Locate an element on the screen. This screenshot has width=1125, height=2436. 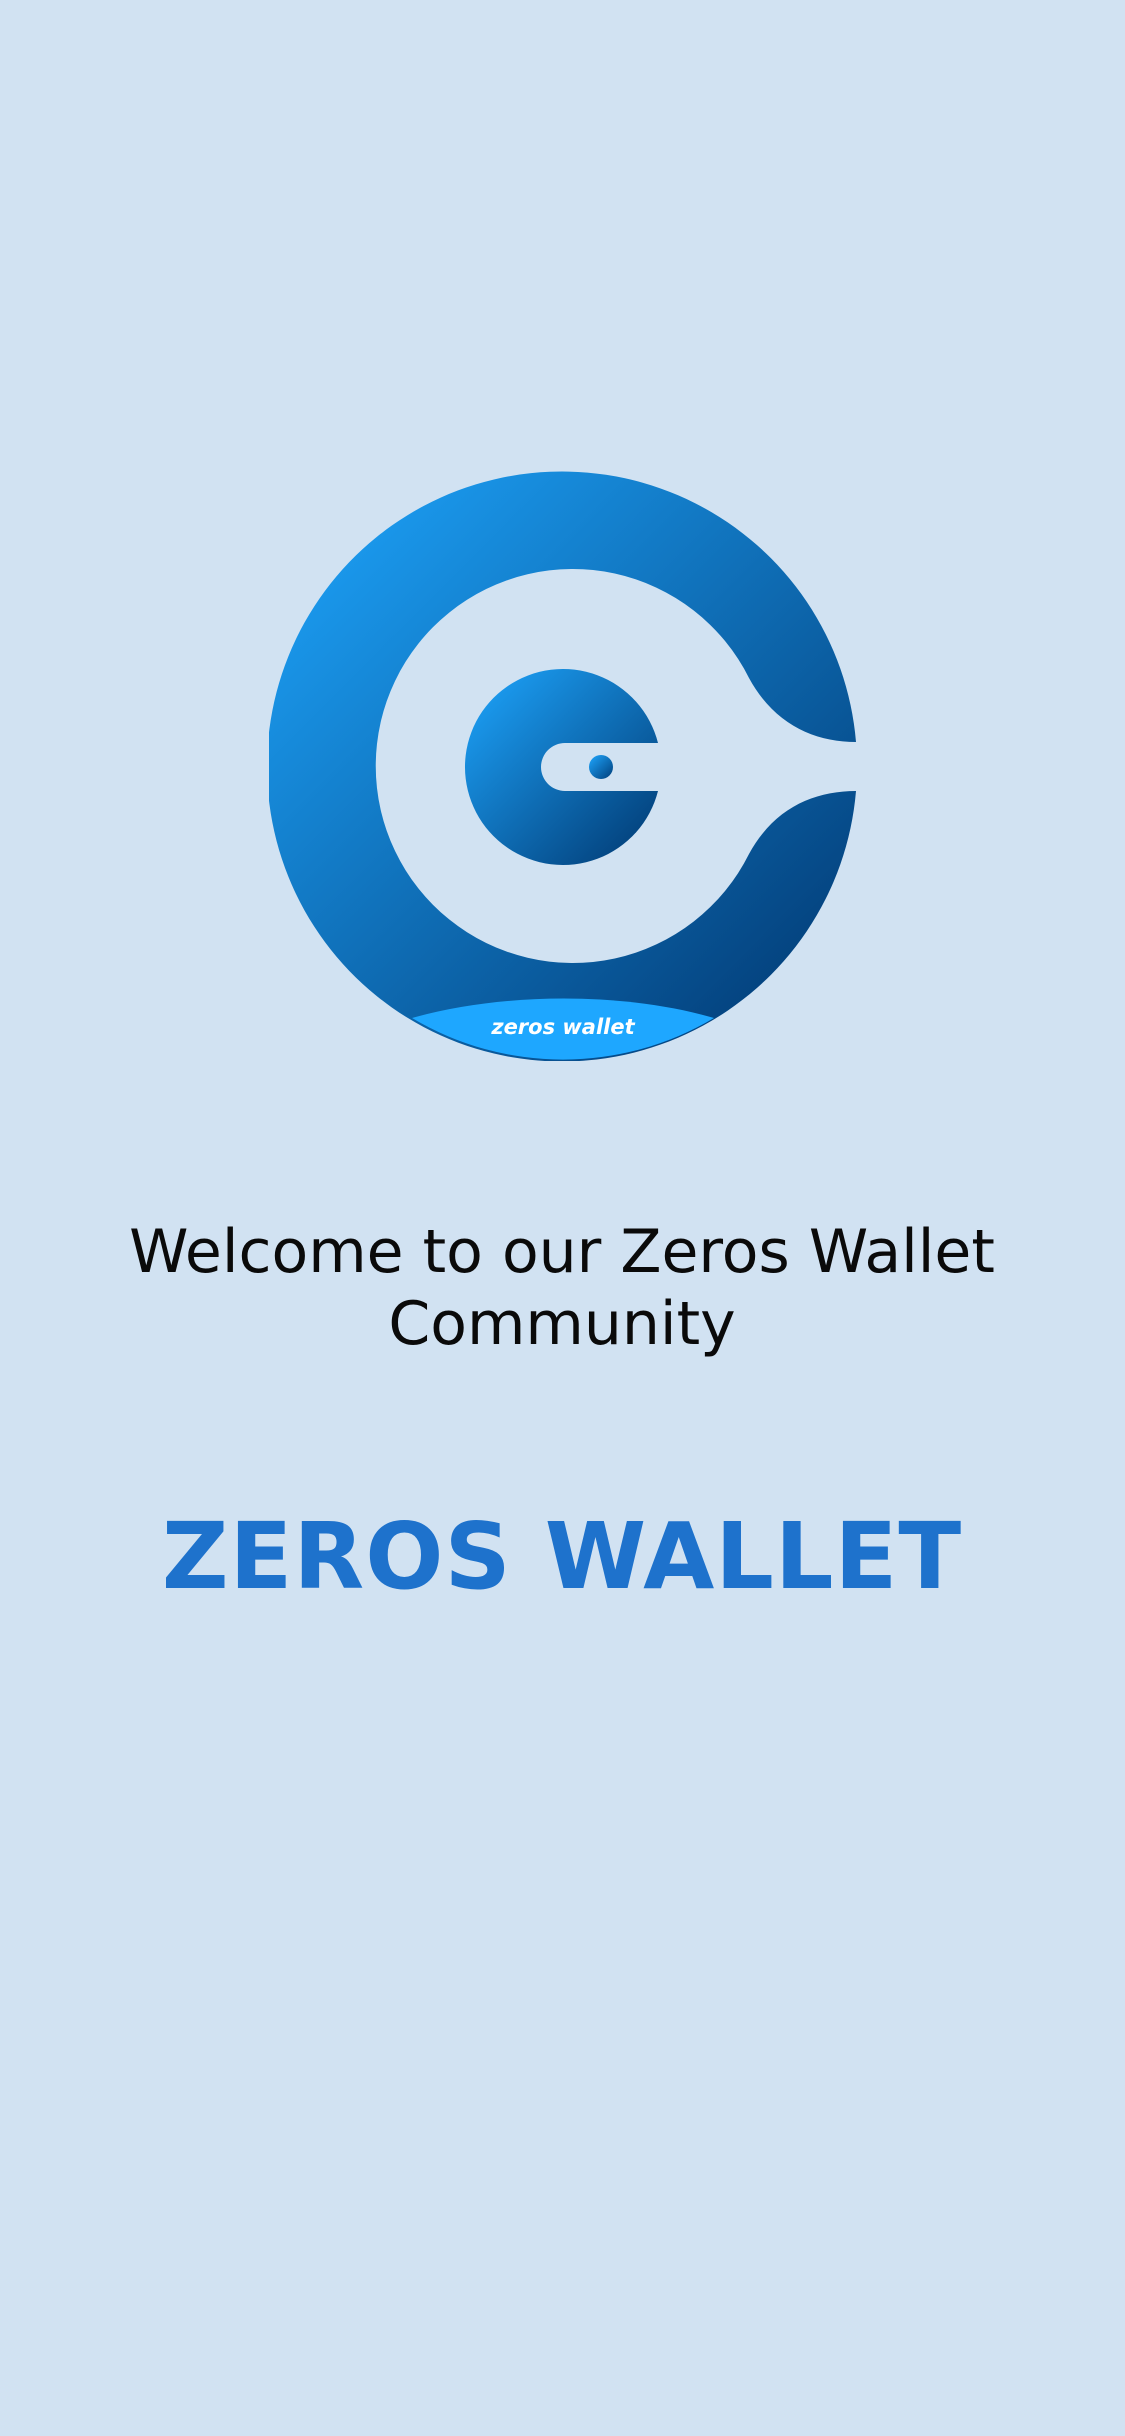
zeros-wallet-logo-icon: zeros wallet is located at coordinates (563, 766).